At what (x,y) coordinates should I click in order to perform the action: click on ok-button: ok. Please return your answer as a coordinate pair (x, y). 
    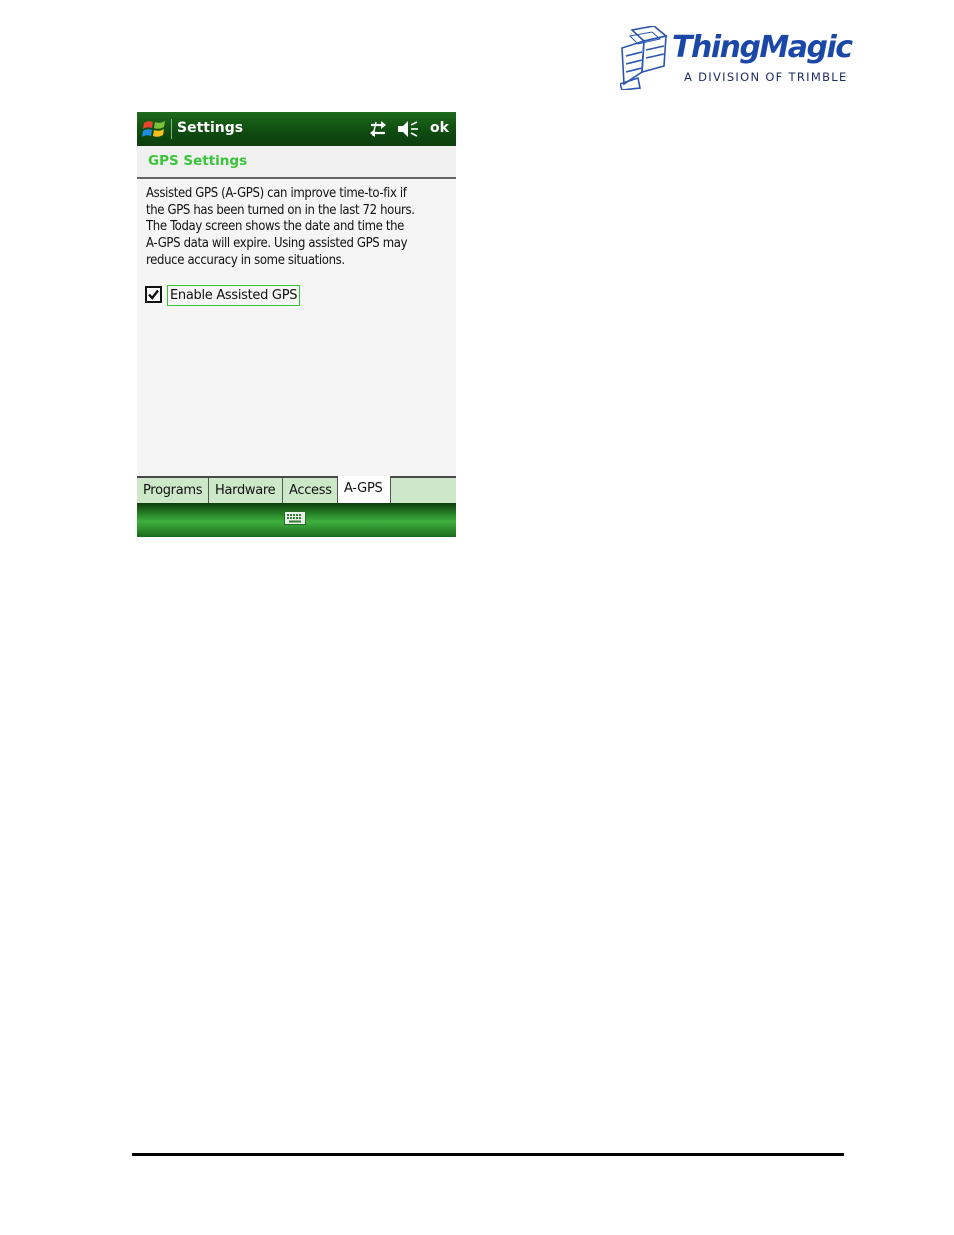
    Looking at the image, I should click on (439, 128).